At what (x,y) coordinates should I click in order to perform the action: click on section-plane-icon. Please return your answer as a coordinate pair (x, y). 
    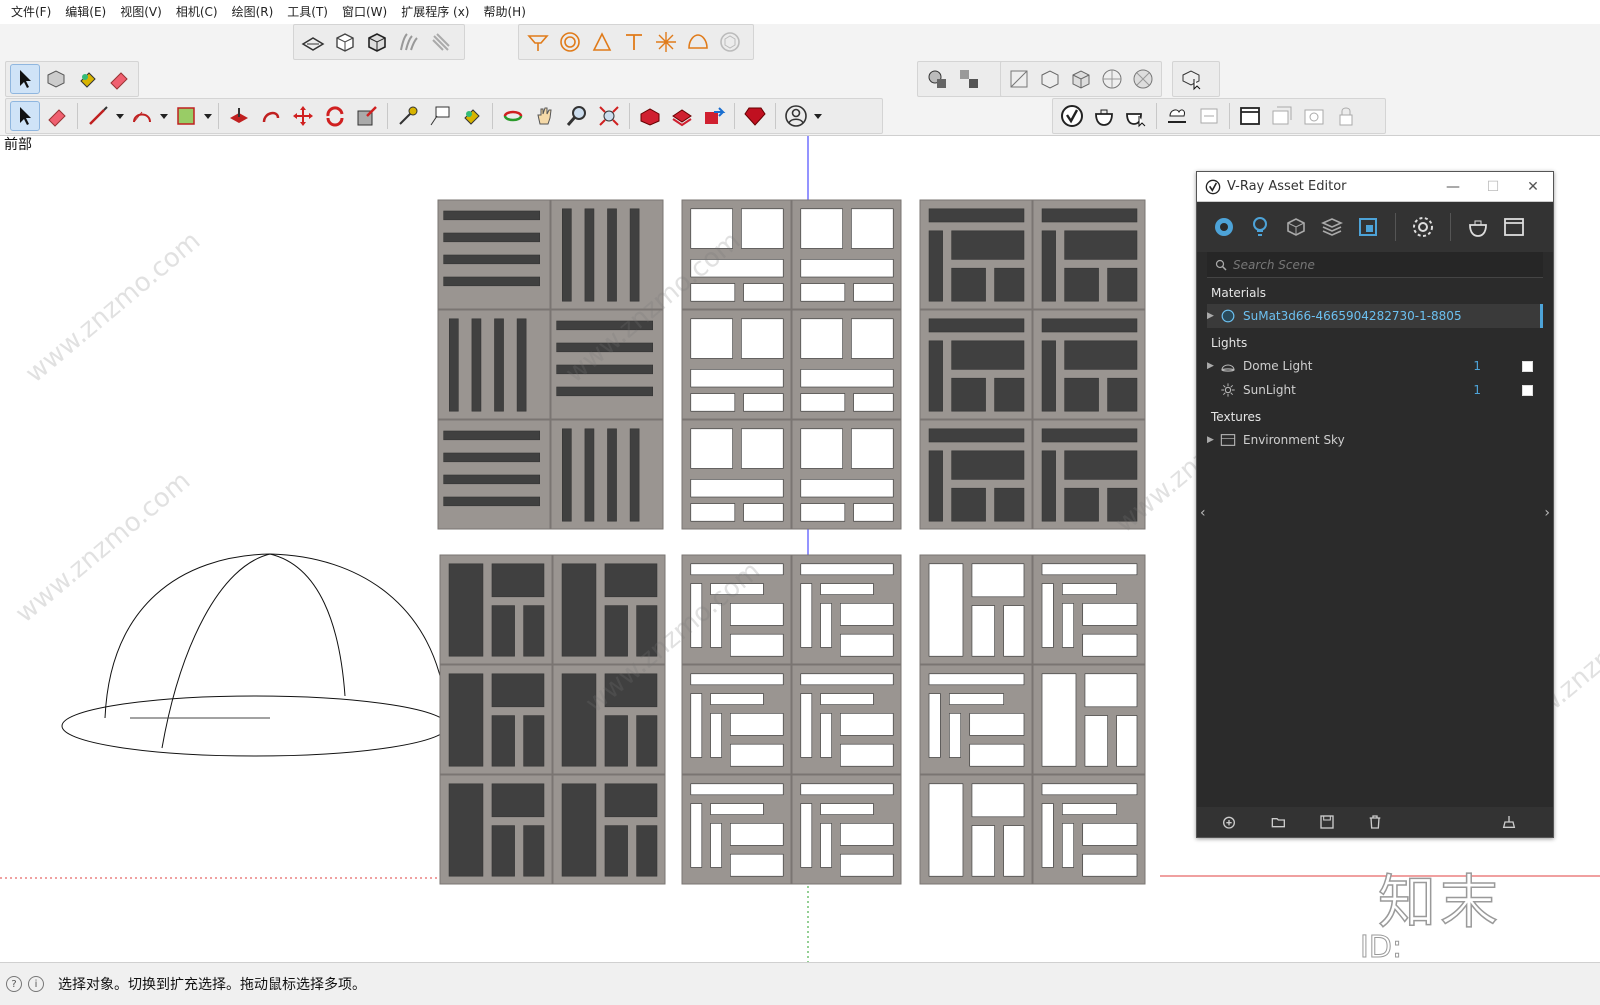
    Looking at the image, I should click on (313, 42).